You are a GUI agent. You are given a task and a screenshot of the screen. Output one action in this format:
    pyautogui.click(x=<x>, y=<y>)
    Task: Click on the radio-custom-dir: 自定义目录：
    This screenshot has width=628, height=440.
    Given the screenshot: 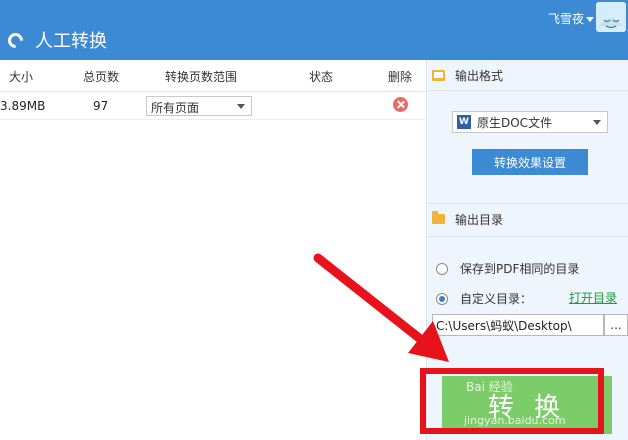 What is the action you would take?
    pyautogui.click(x=484, y=298)
    